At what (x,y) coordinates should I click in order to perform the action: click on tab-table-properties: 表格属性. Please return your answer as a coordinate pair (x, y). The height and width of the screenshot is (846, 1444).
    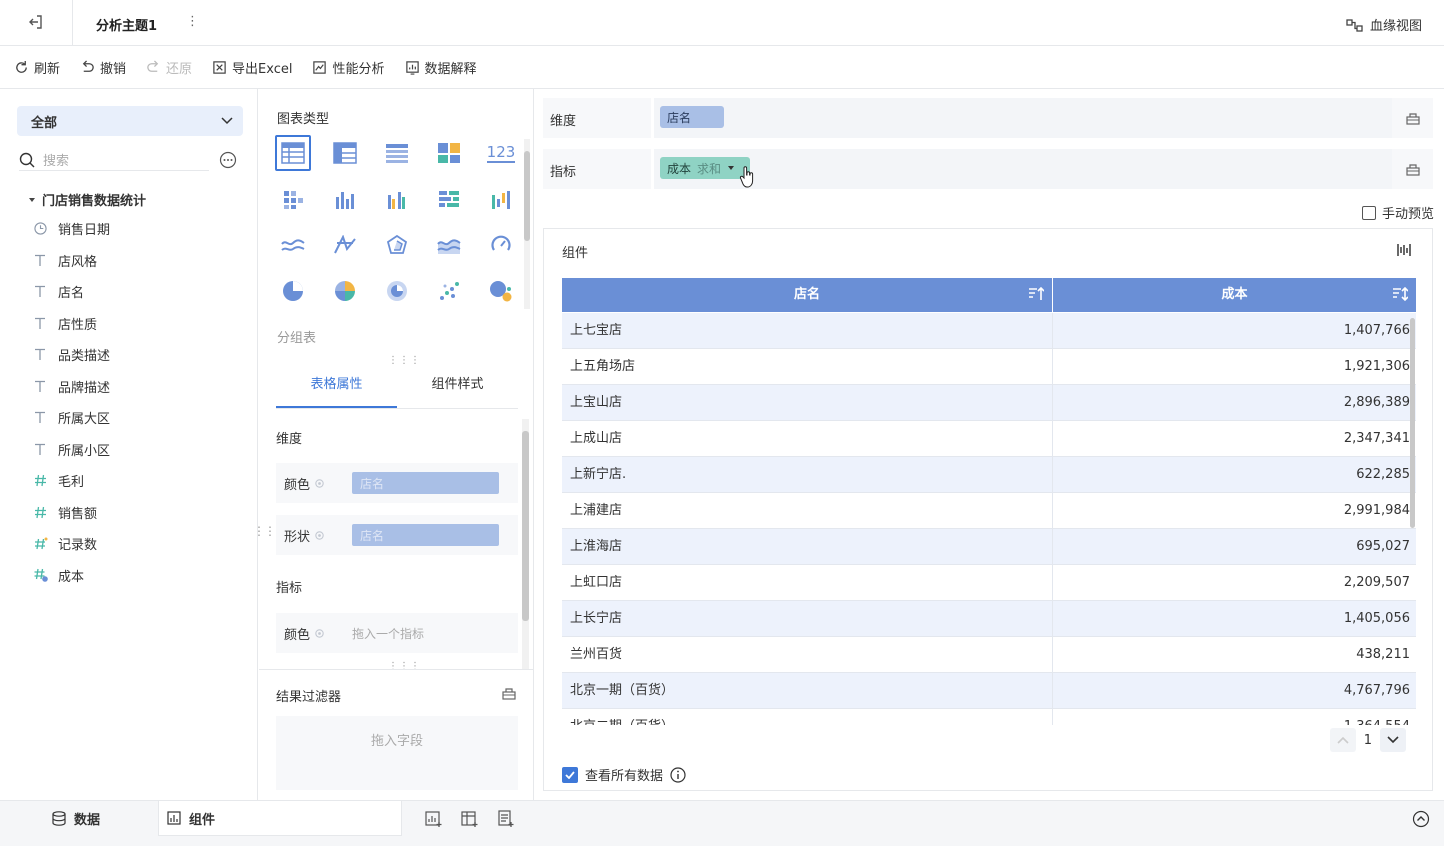
    Looking at the image, I should click on (336, 385).